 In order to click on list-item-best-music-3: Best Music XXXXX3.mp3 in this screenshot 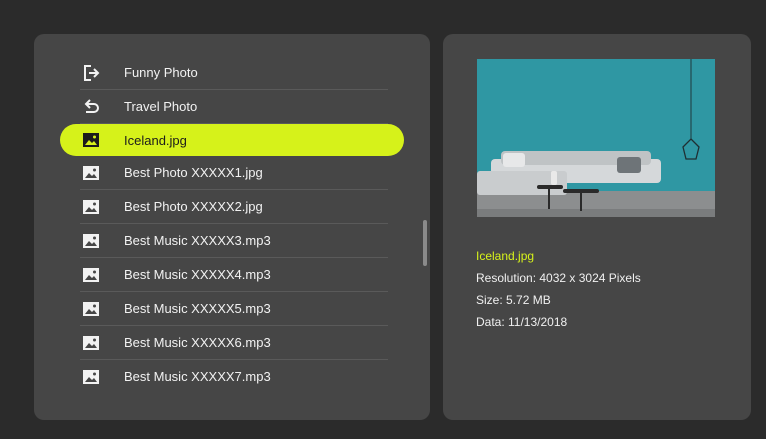, I will do `click(234, 241)`.